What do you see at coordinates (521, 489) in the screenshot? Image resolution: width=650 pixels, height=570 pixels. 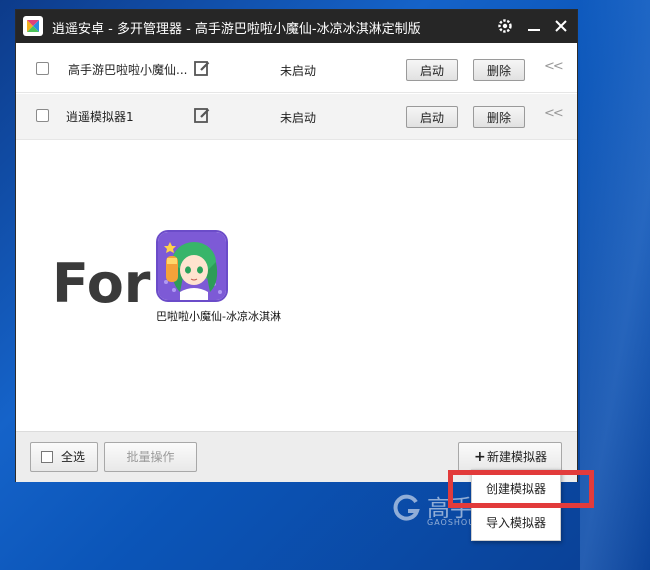 I see `highlight-box` at bounding box center [521, 489].